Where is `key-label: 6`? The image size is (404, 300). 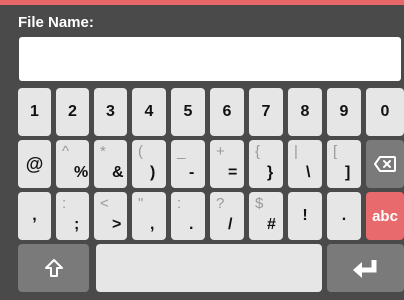 key-label: 6 is located at coordinates (227, 111).